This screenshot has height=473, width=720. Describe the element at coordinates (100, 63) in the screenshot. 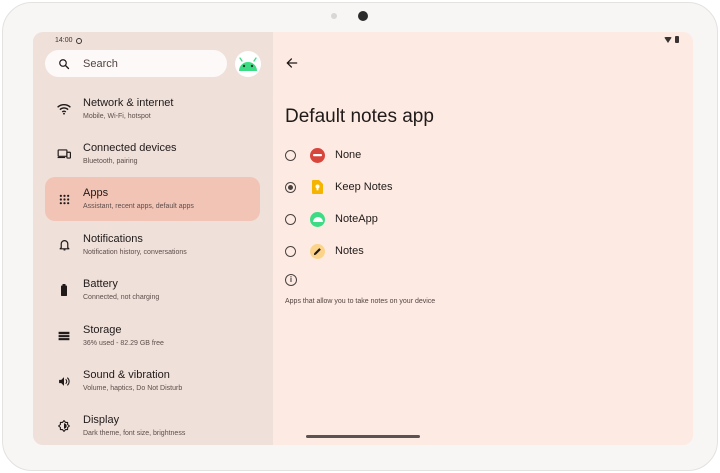

I see `search-placeholder: Search` at that location.